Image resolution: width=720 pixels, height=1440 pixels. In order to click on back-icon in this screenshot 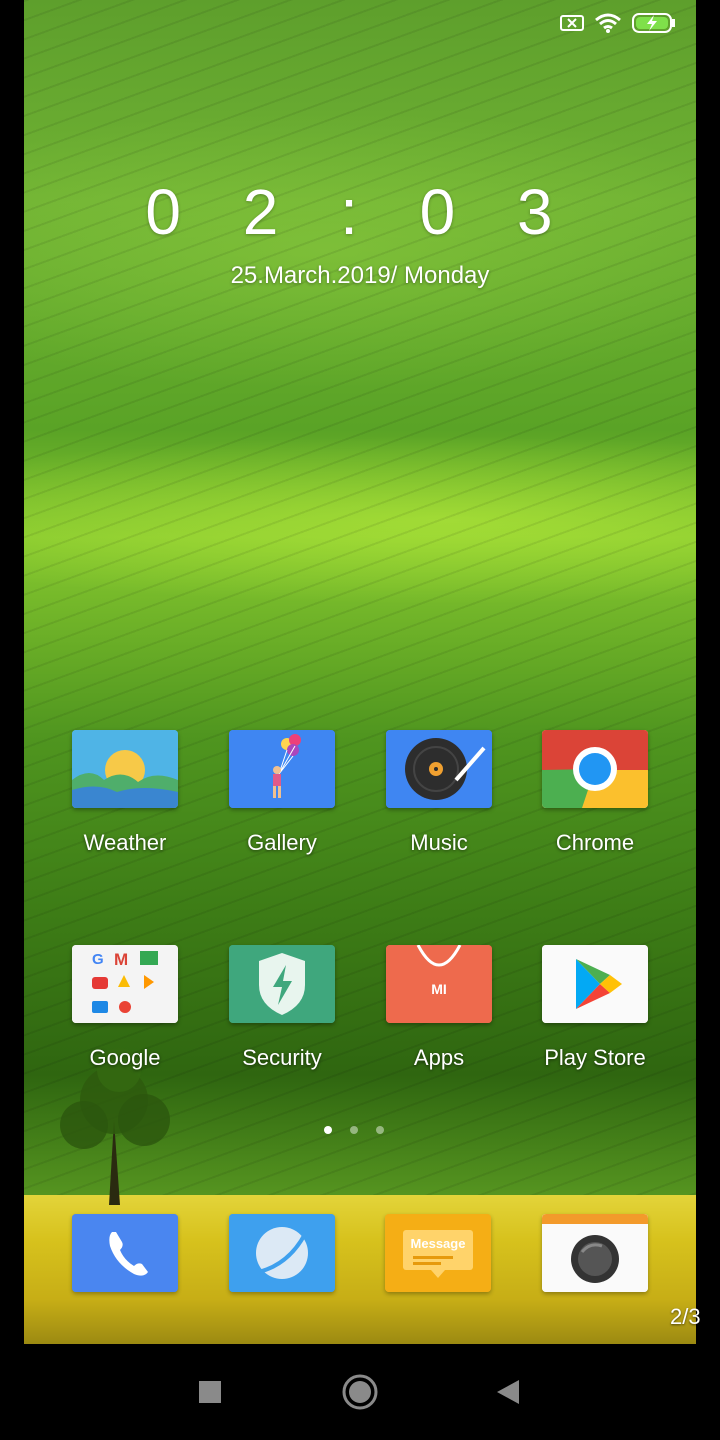, I will do `click(508, 1392)`.